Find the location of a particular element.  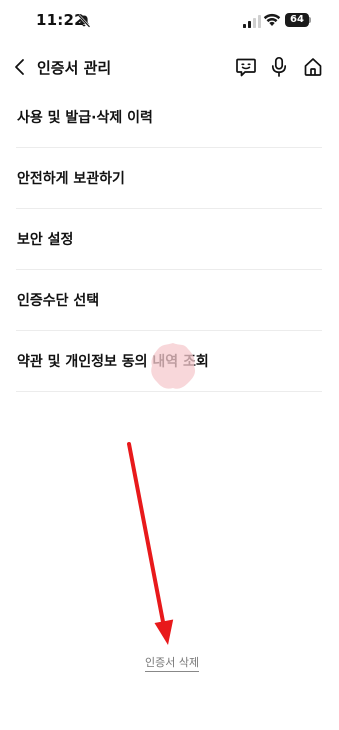

signal-icon is located at coordinates (252, 21).